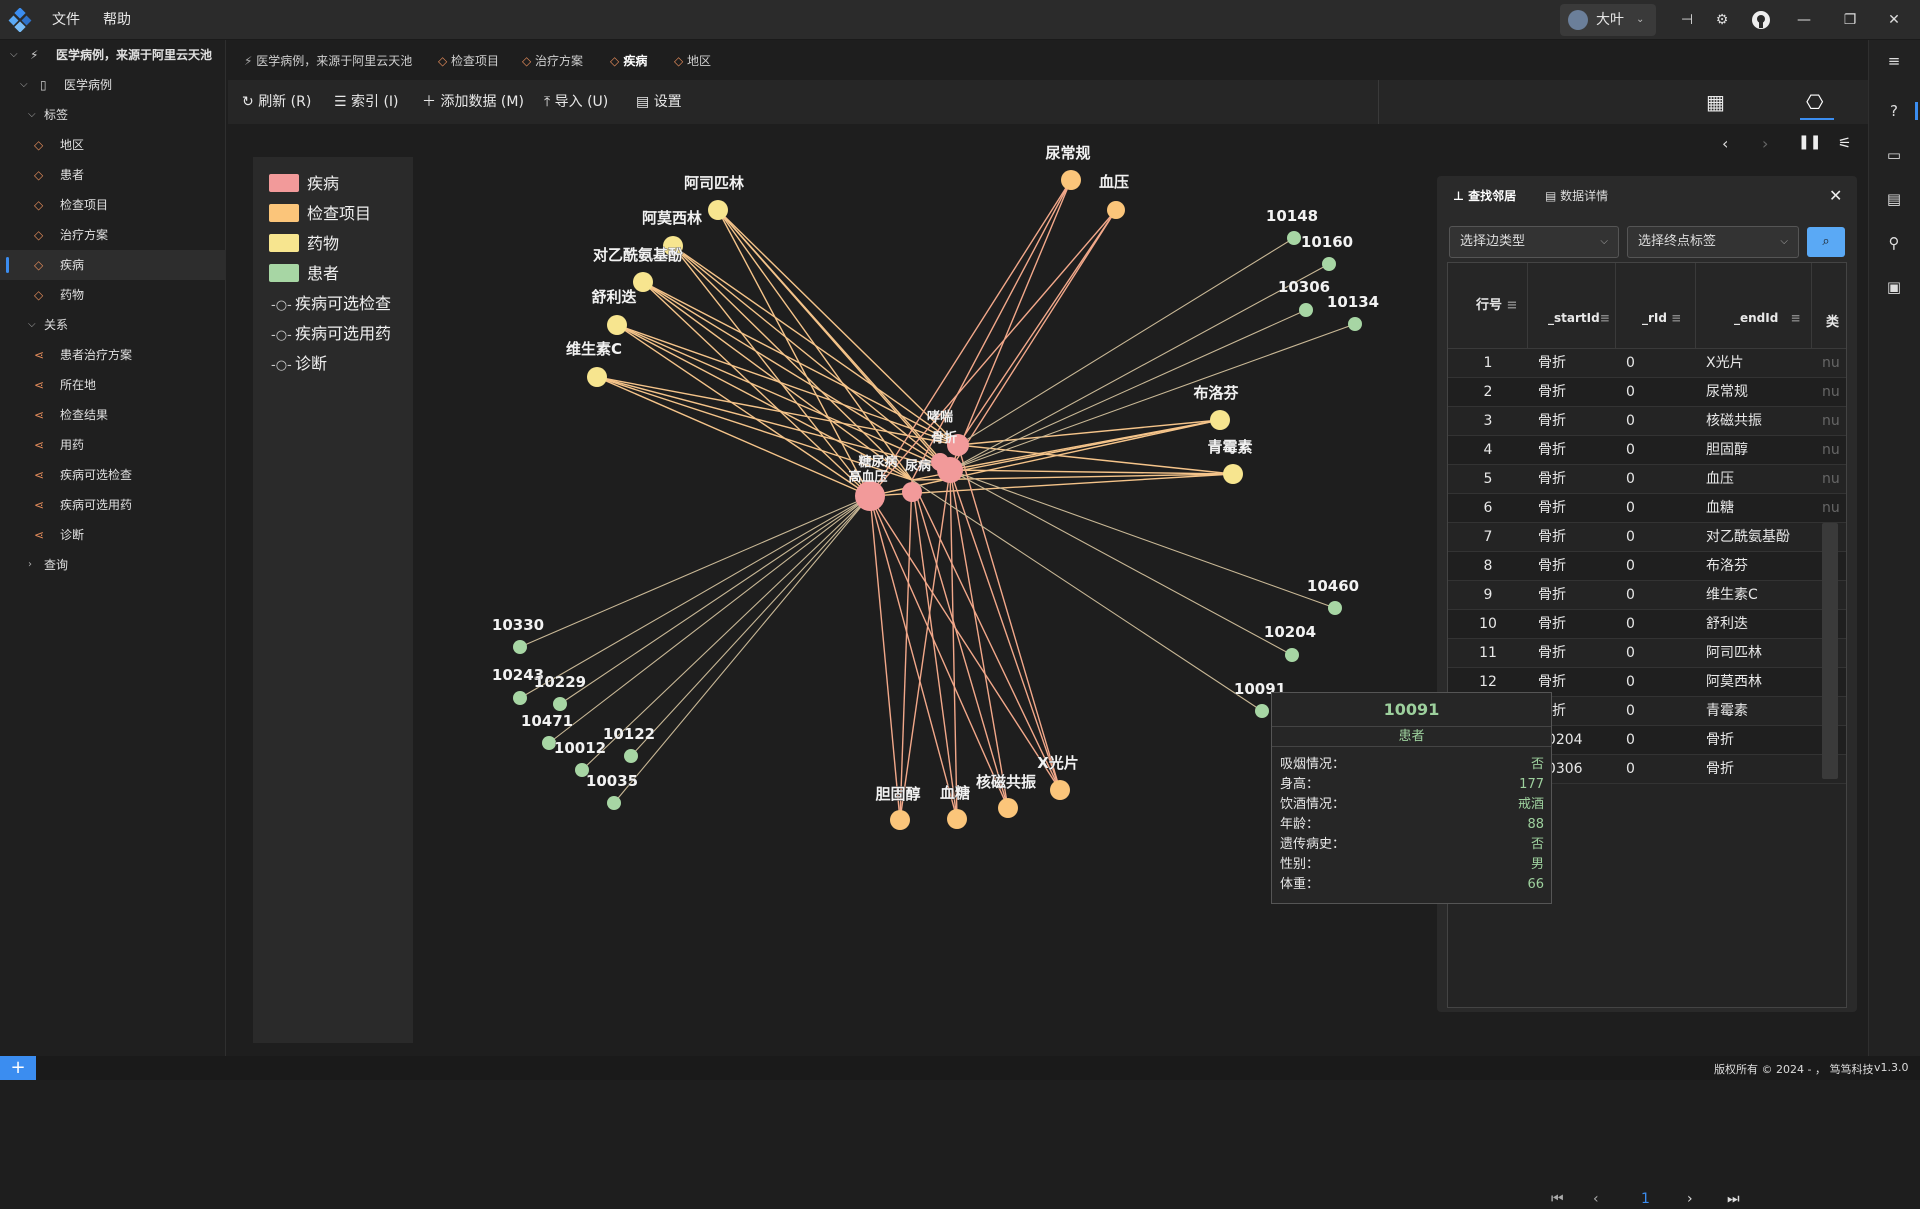 The width and height of the screenshot is (1920, 1209). Describe the element at coordinates (1647, 508) in the screenshot. I see `table-row: 6 骨折 0 血糖 nu` at that location.